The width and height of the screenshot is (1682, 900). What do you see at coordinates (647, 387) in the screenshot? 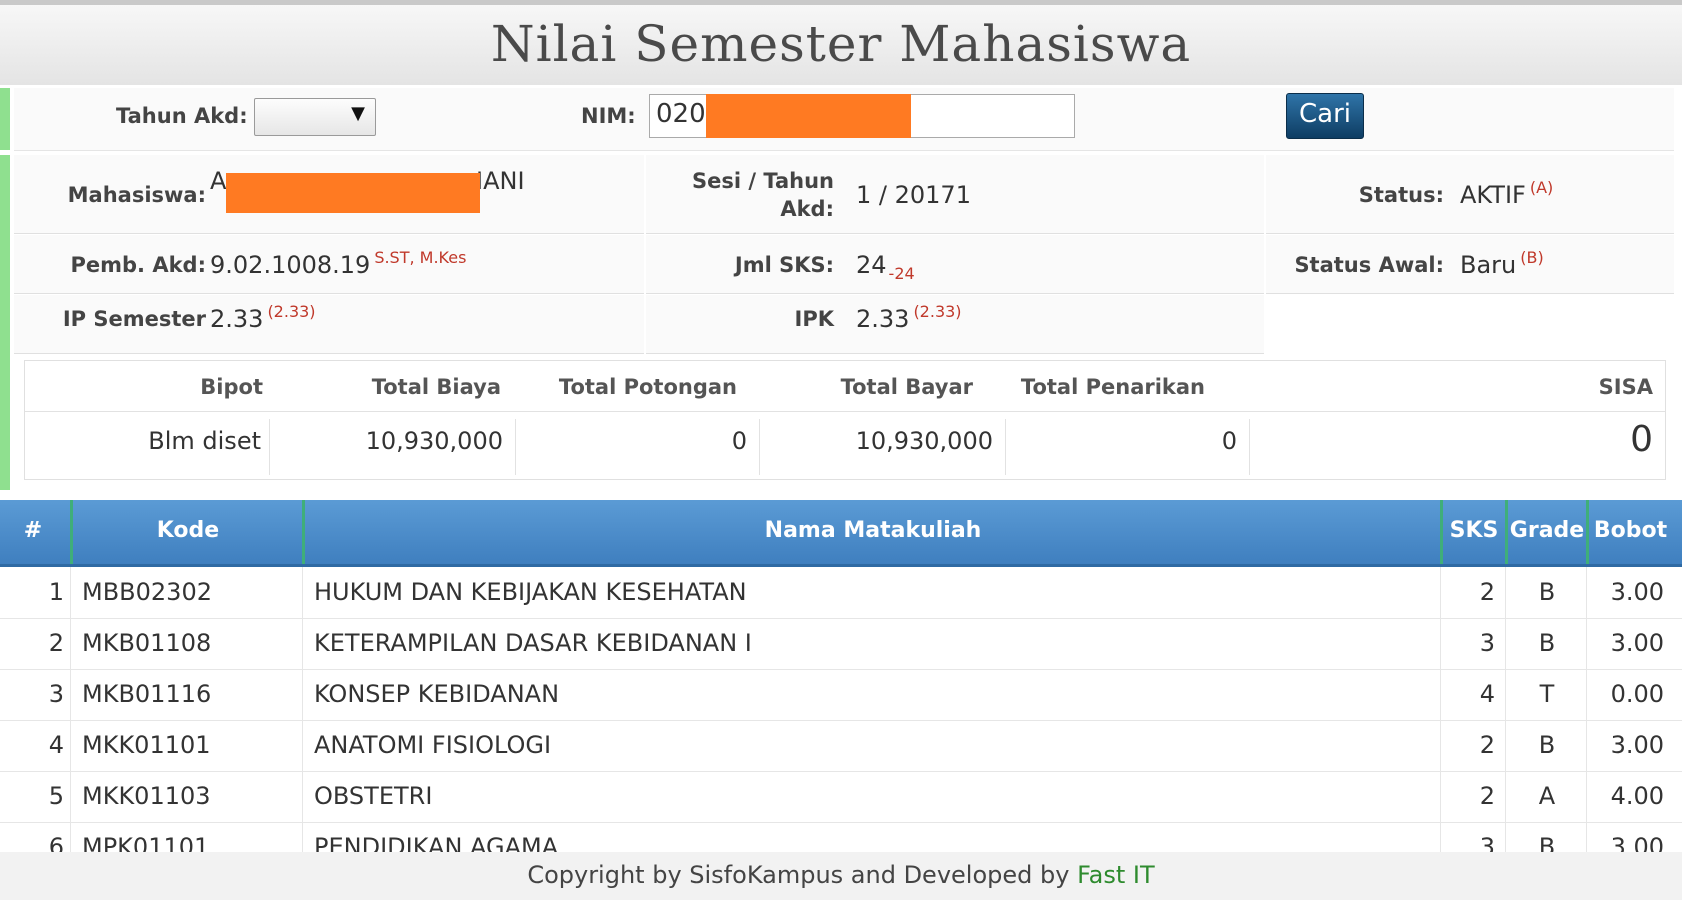
I see `finance-header-total-potongan: Total Potongan` at bounding box center [647, 387].